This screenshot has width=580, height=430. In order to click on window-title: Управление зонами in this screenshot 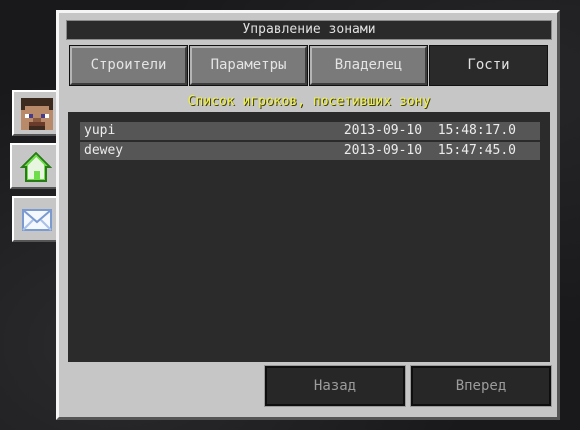, I will do `click(309, 30)`.